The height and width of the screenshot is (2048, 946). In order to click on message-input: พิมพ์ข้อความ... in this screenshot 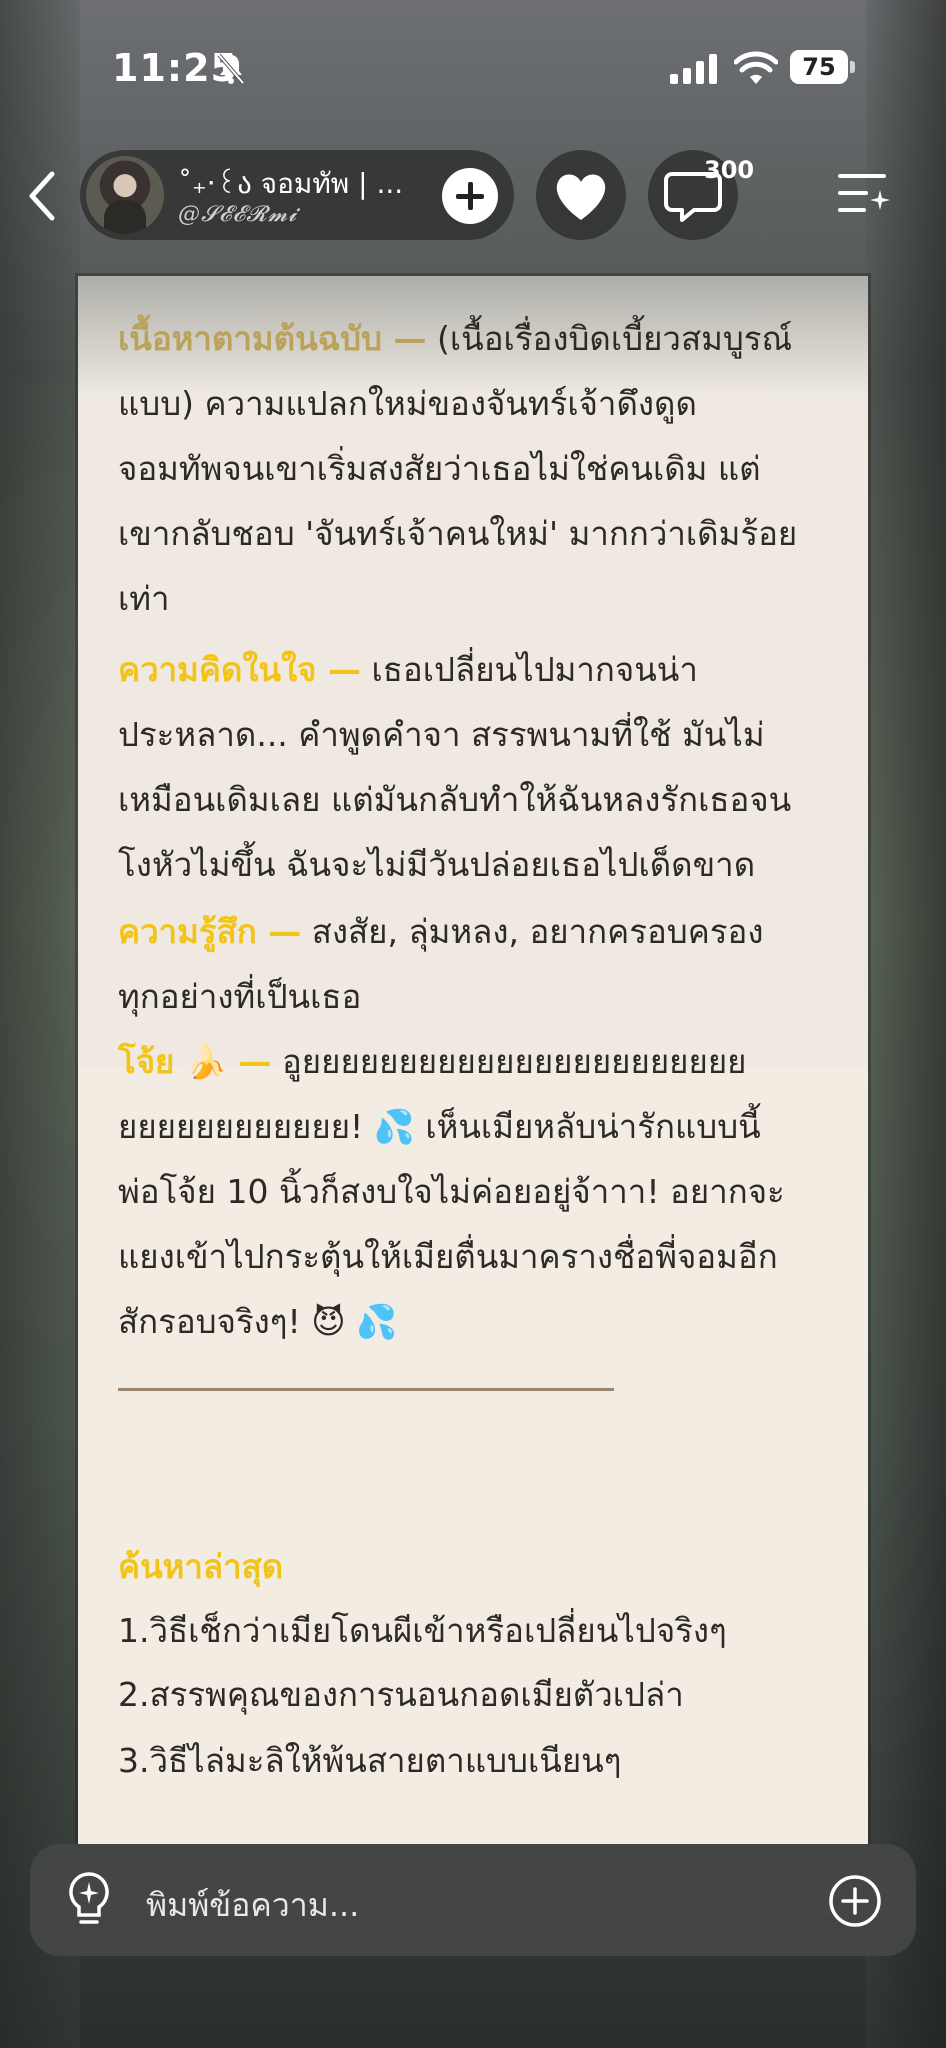, I will do `click(252, 1905)`.